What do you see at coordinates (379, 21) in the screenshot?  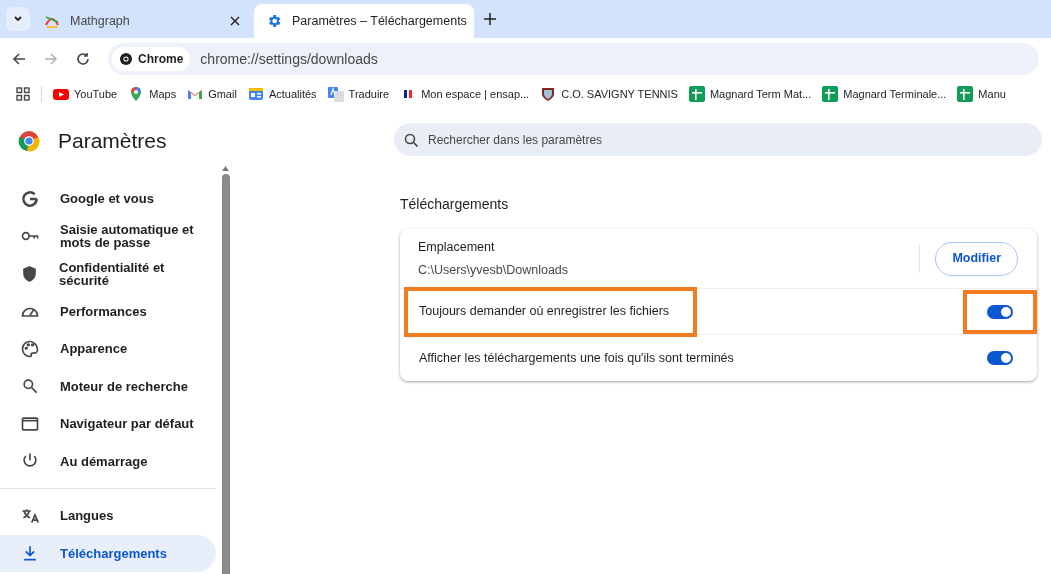 I see `tab-title: Paramètres – Téléchargements` at bounding box center [379, 21].